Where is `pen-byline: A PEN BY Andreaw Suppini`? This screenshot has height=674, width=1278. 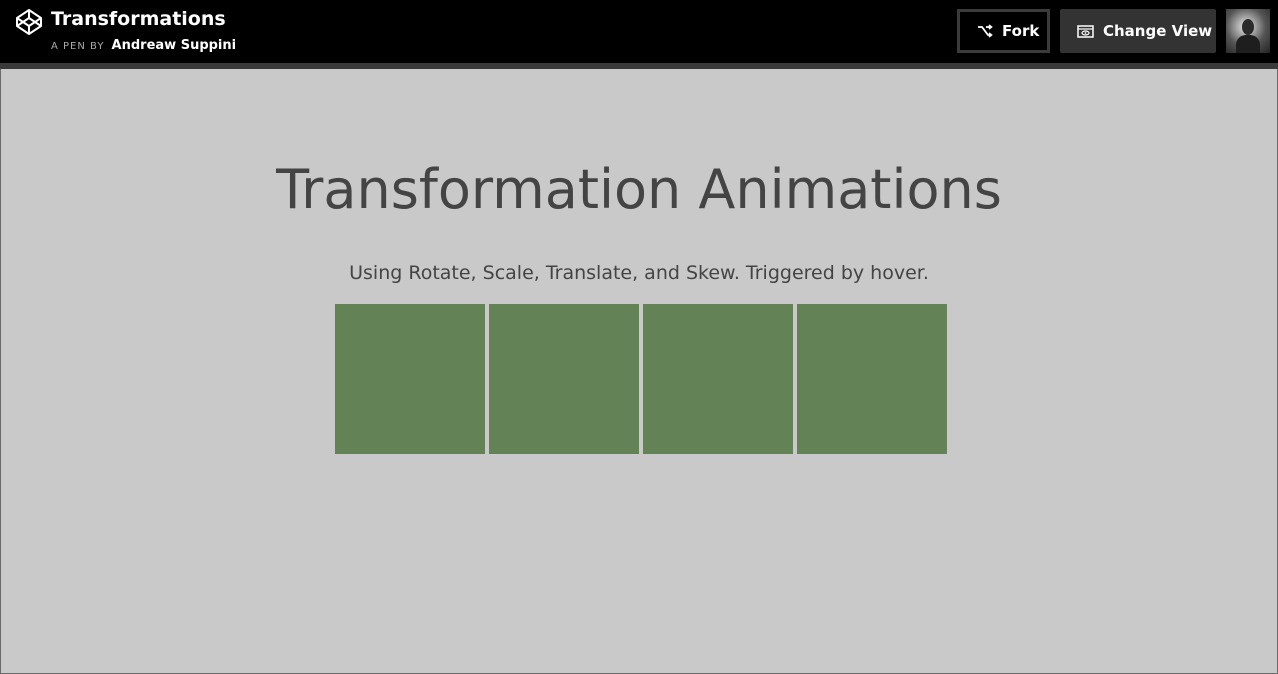
pen-byline: A PEN BY Andreaw Suppini is located at coordinates (143, 45).